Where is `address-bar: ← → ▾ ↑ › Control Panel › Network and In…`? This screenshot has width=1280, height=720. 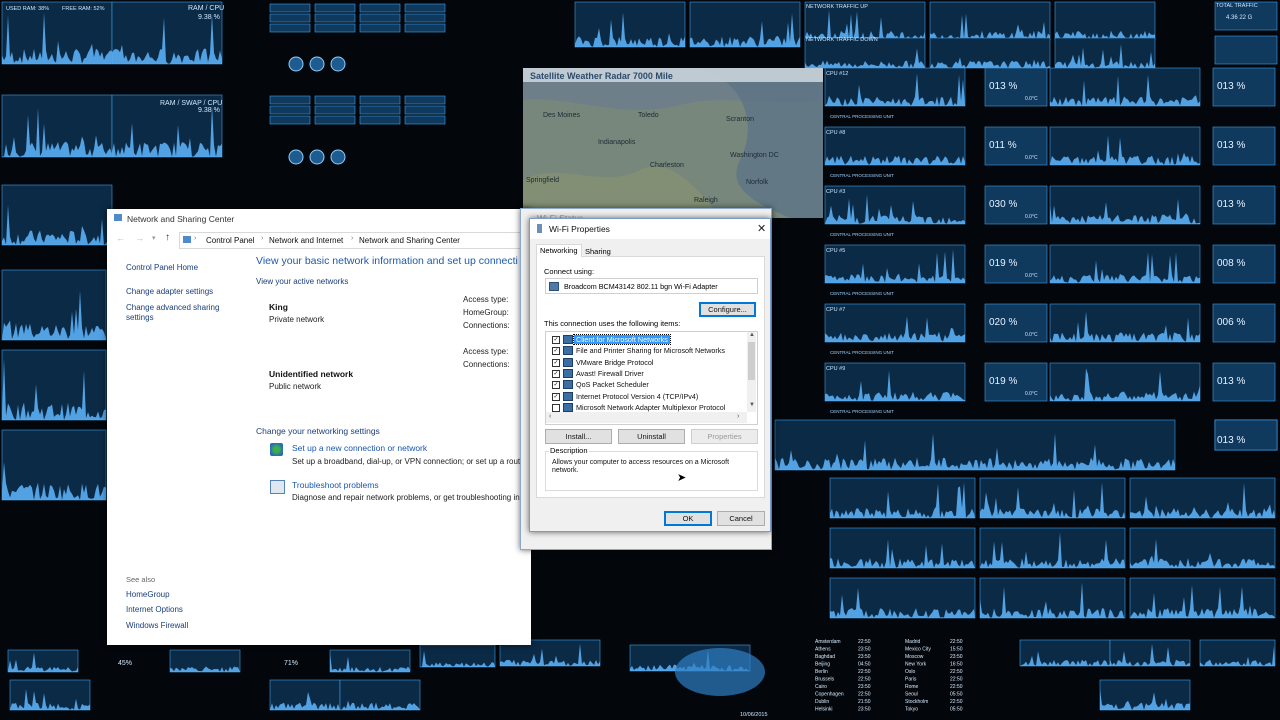 address-bar: ← → ▾ ↑ › Control Panel › Network and In… is located at coordinates (319, 240).